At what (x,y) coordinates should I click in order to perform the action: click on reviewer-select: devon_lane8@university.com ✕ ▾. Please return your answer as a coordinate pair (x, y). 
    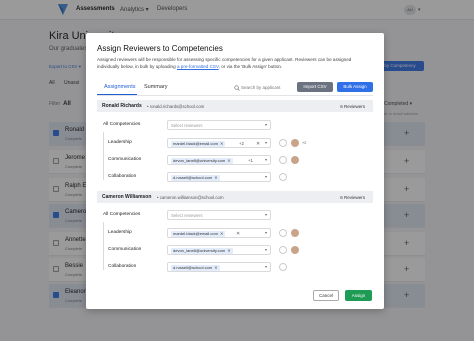
    Looking at the image, I should click on (219, 250).